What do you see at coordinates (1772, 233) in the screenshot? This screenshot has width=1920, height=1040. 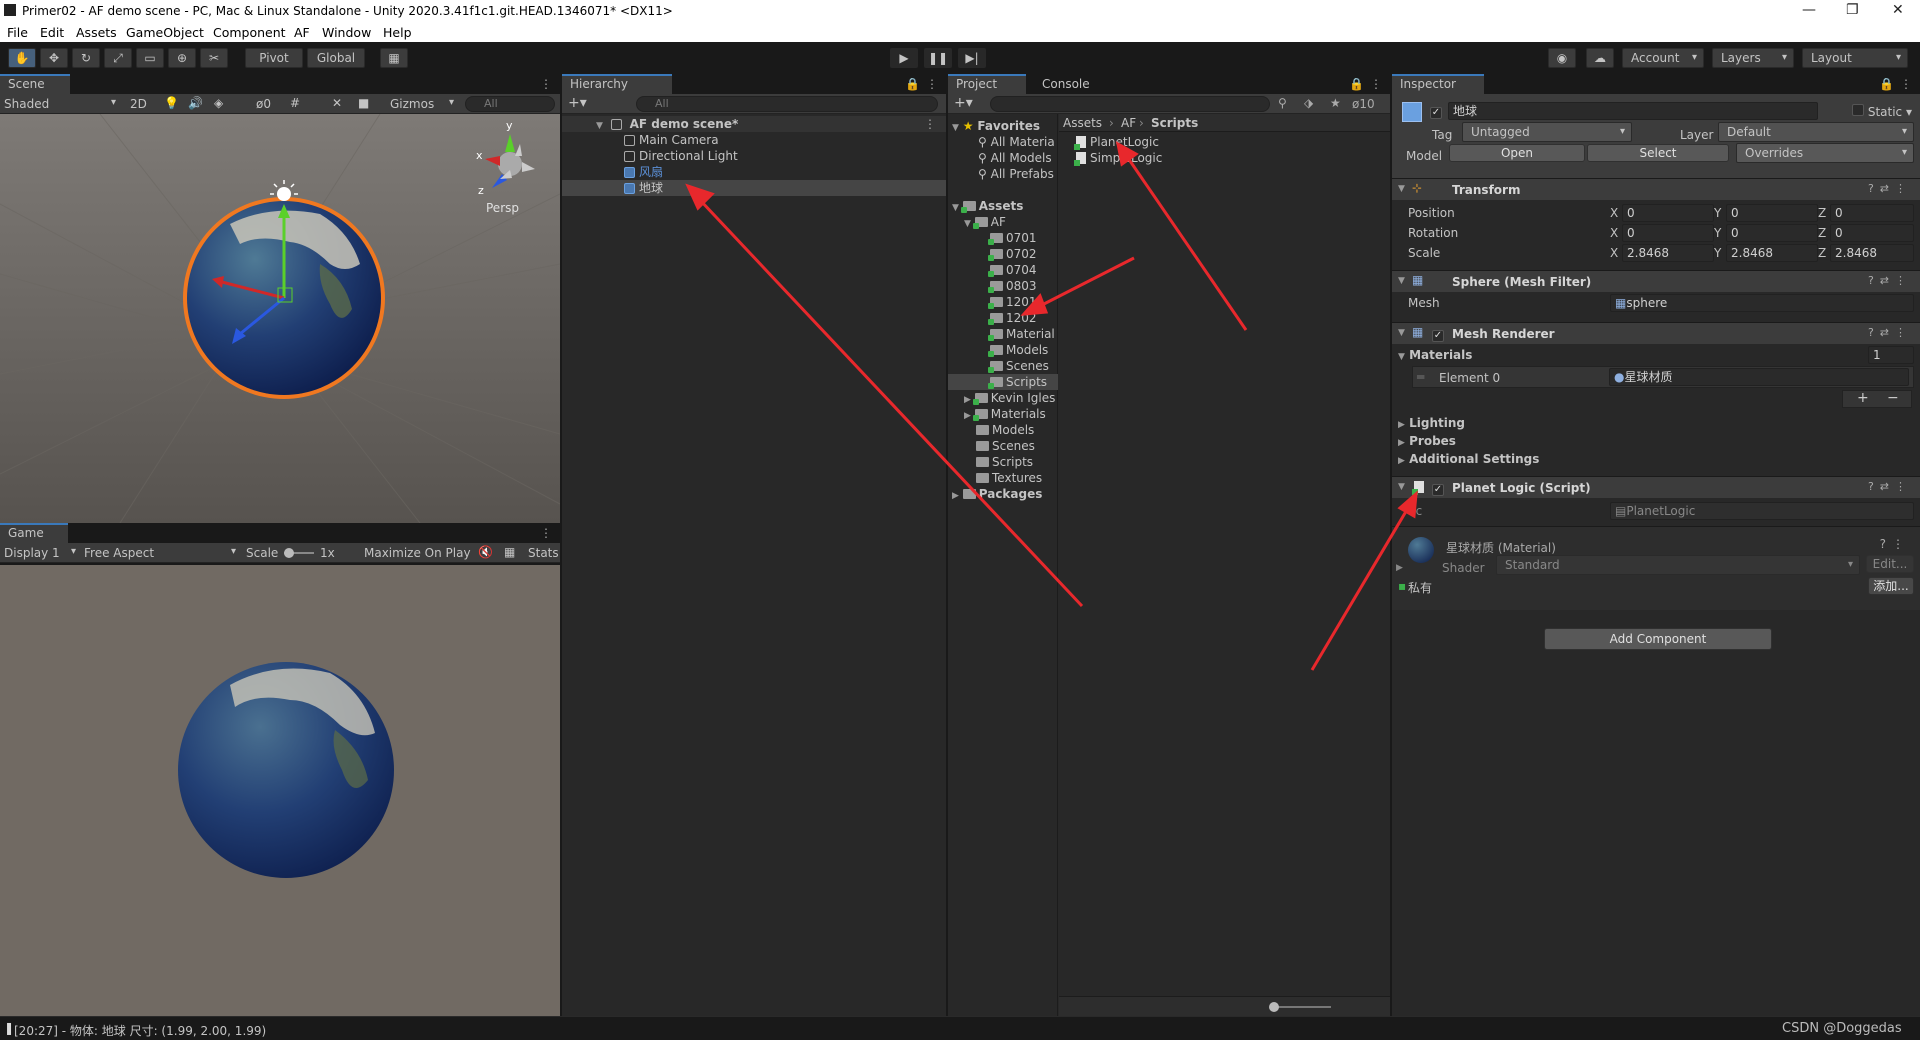 I see `rotation-y-field: 0` at bounding box center [1772, 233].